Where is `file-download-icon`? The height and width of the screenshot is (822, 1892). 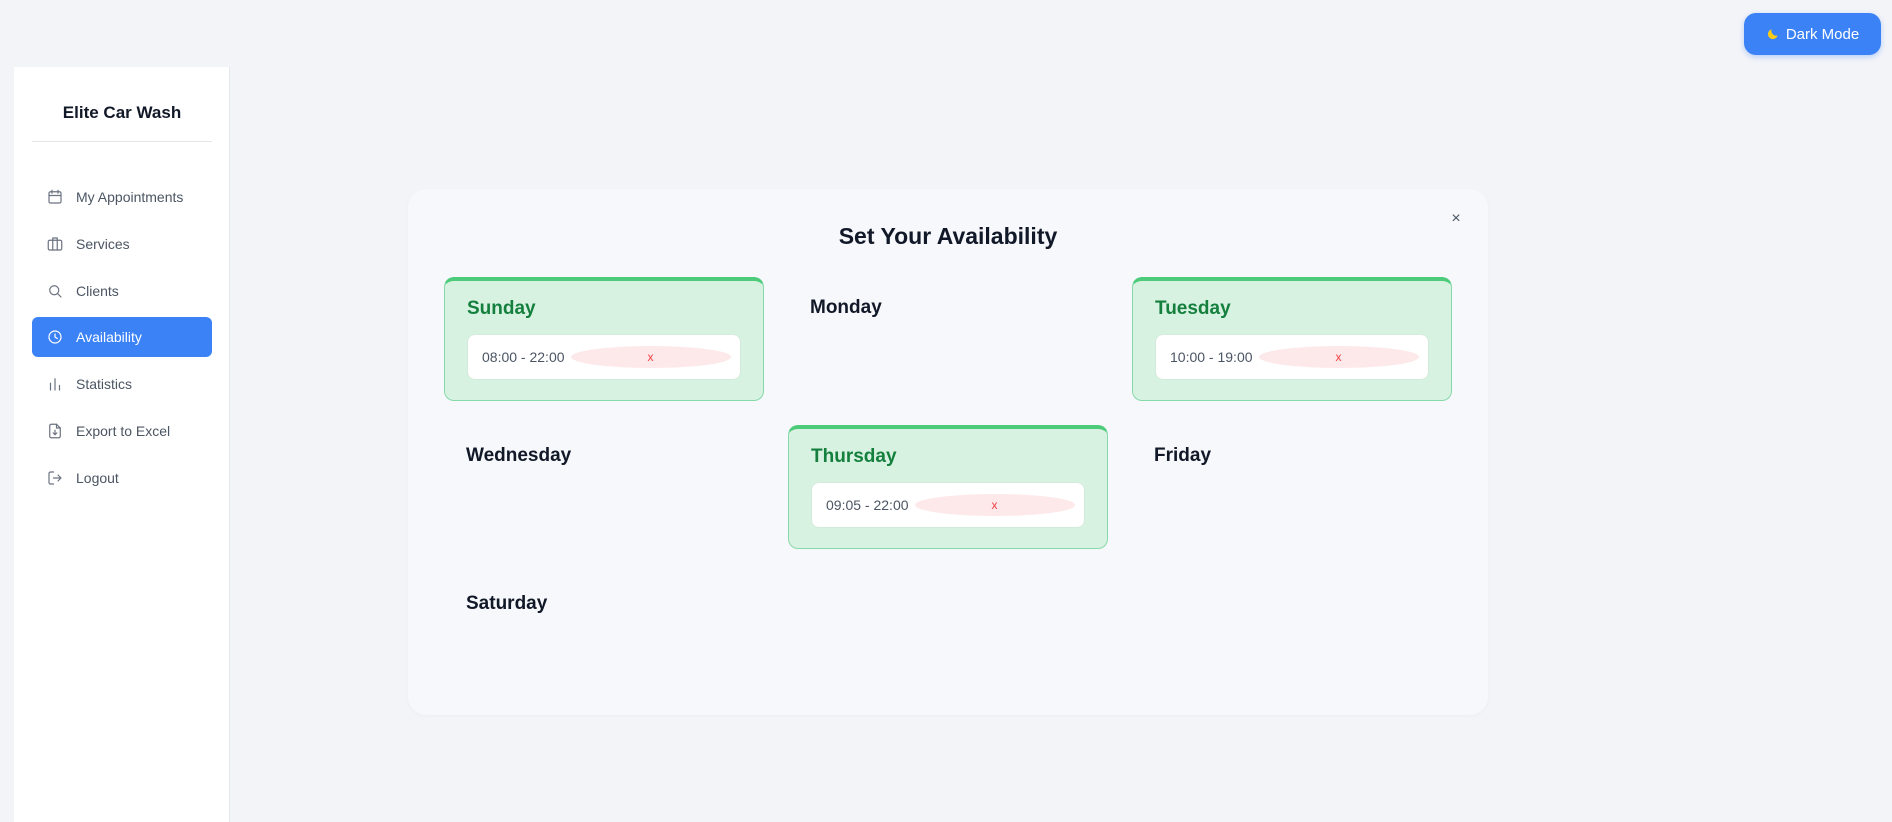
file-download-icon is located at coordinates (55, 431).